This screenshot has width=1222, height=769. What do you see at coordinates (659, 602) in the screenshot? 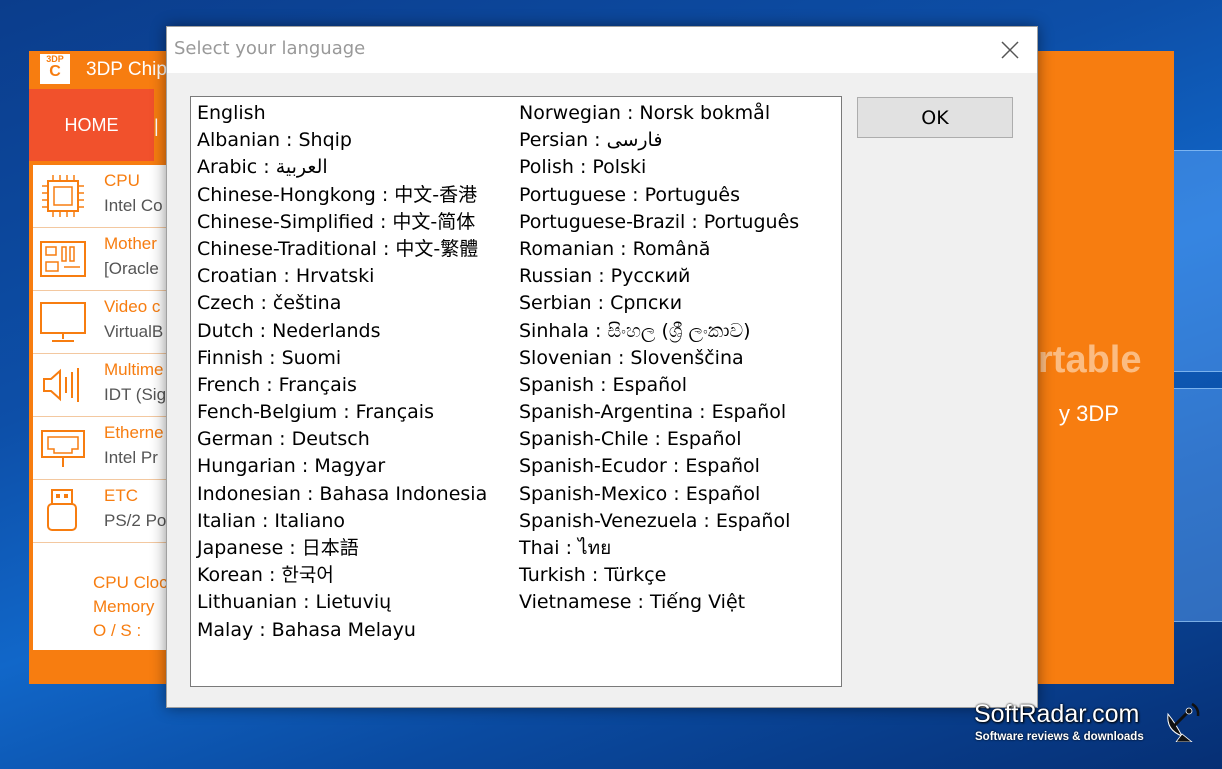
I see `language-item: Vietnamese : Tiếng Việt` at bounding box center [659, 602].